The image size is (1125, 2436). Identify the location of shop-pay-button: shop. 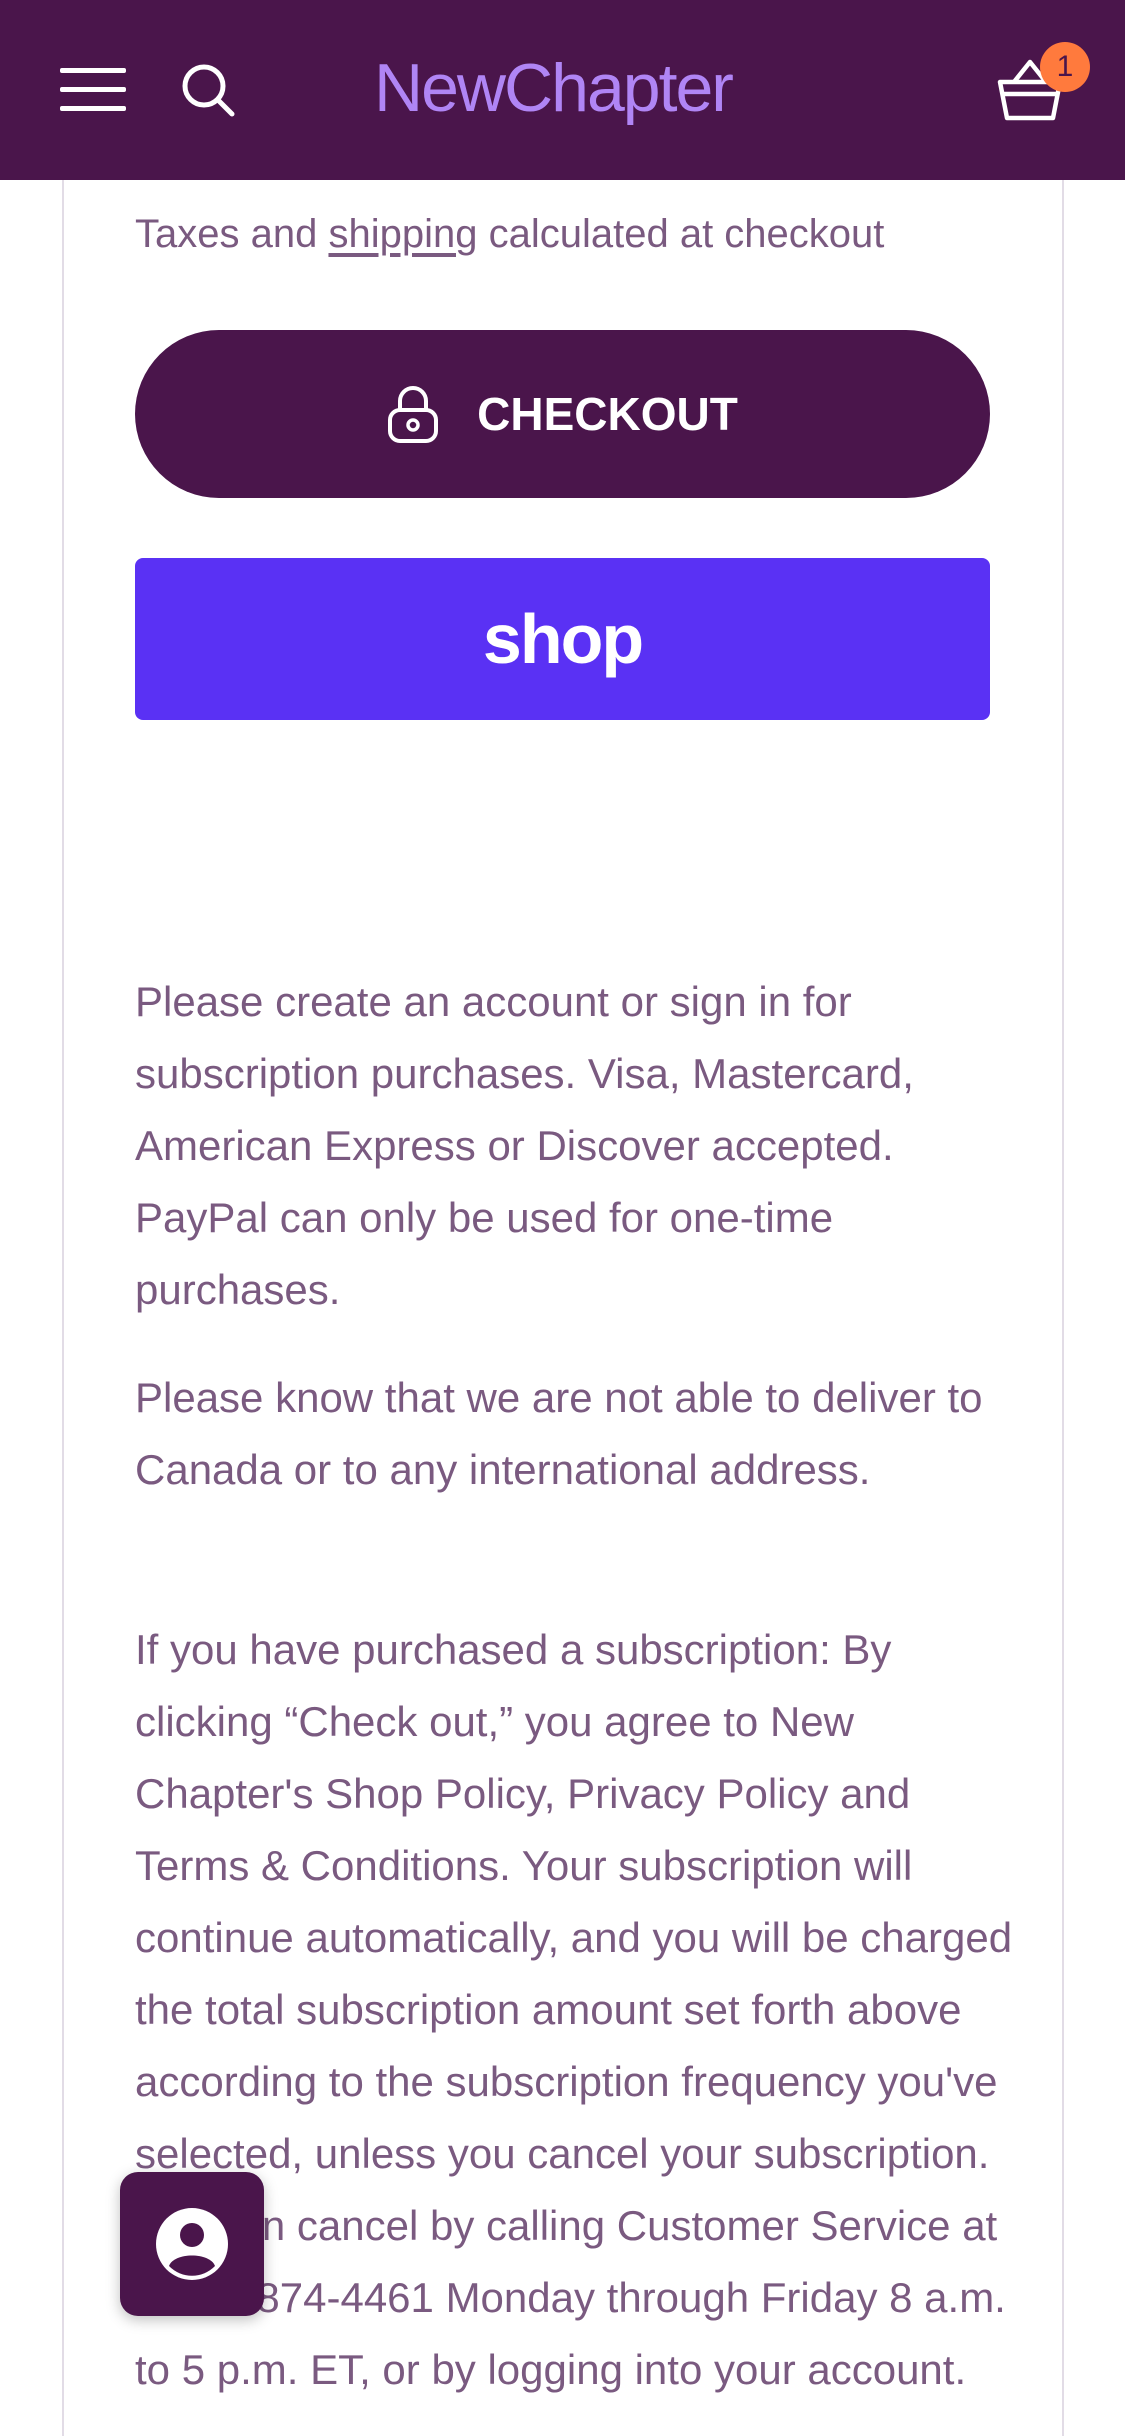
(562, 639).